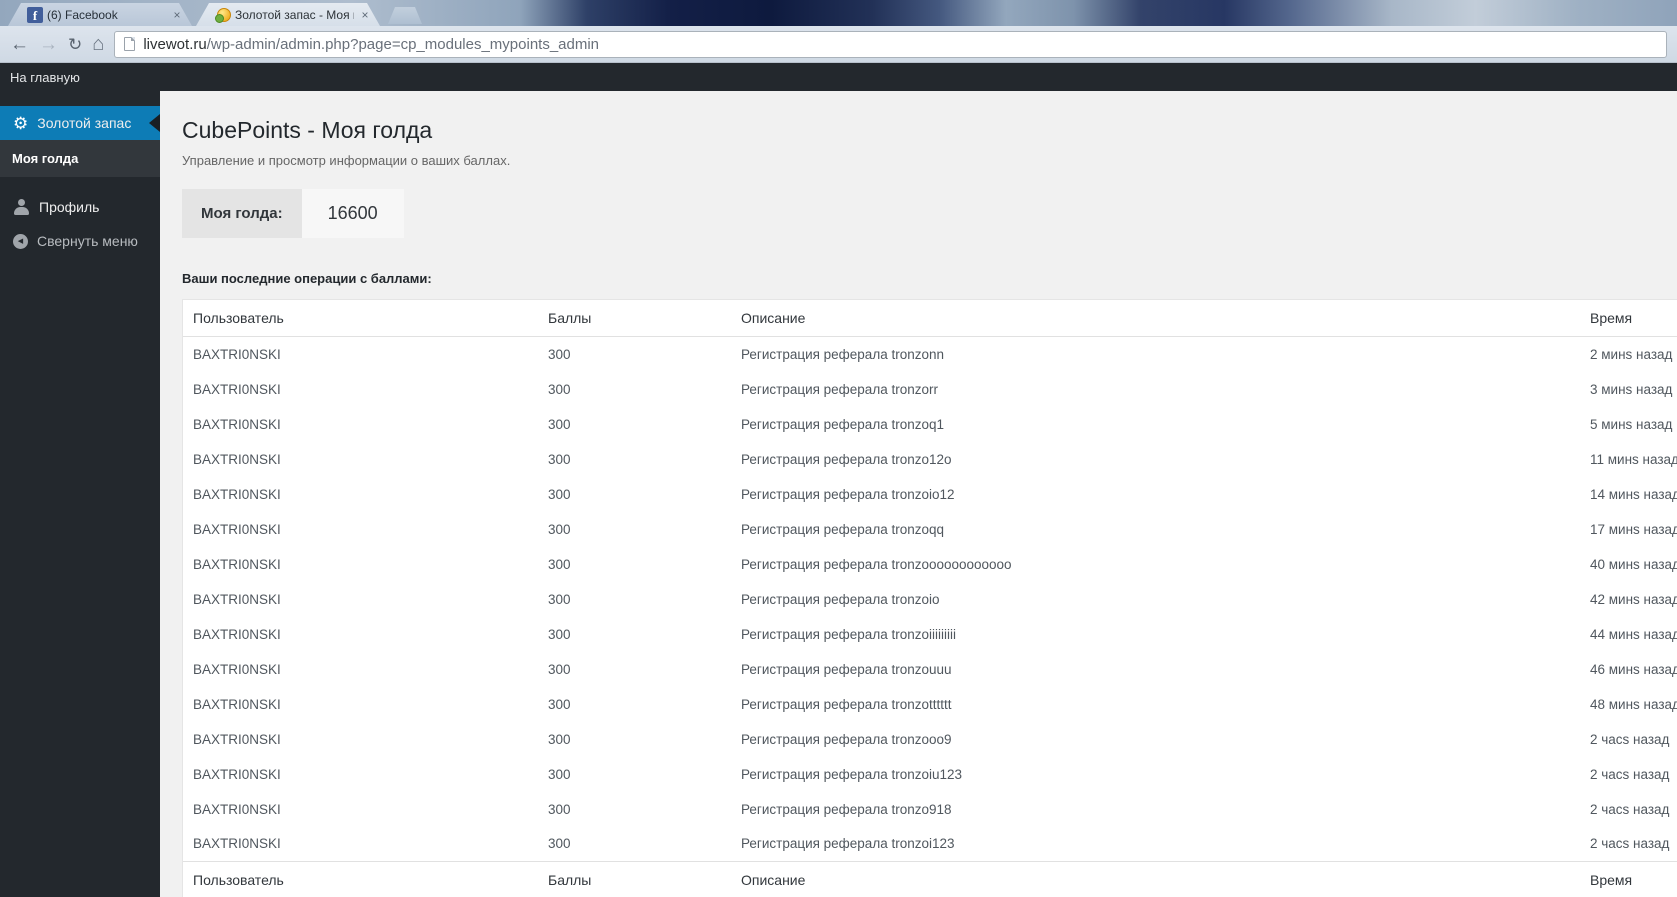  What do you see at coordinates (840, 599) in the screenshot?
I see `cell-description: Регистрация реферала tronzoio` at bounding box center [840, 599].